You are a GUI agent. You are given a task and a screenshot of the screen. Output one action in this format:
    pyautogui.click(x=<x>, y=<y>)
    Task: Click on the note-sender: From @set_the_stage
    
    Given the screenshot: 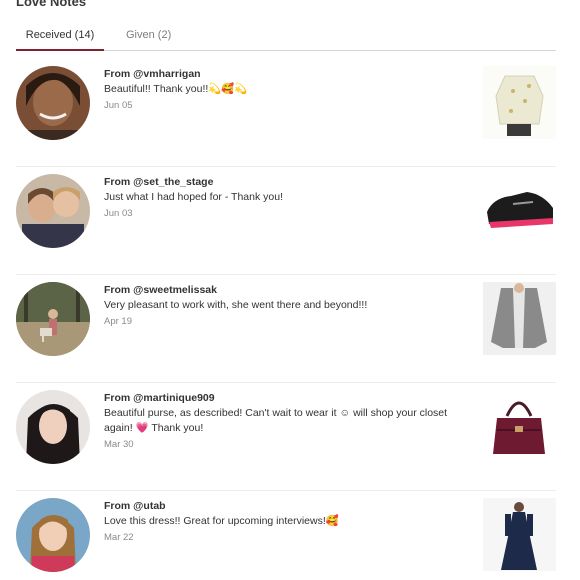 What is the action you would take?
    pyautogui.click(x=284, y=182)
    